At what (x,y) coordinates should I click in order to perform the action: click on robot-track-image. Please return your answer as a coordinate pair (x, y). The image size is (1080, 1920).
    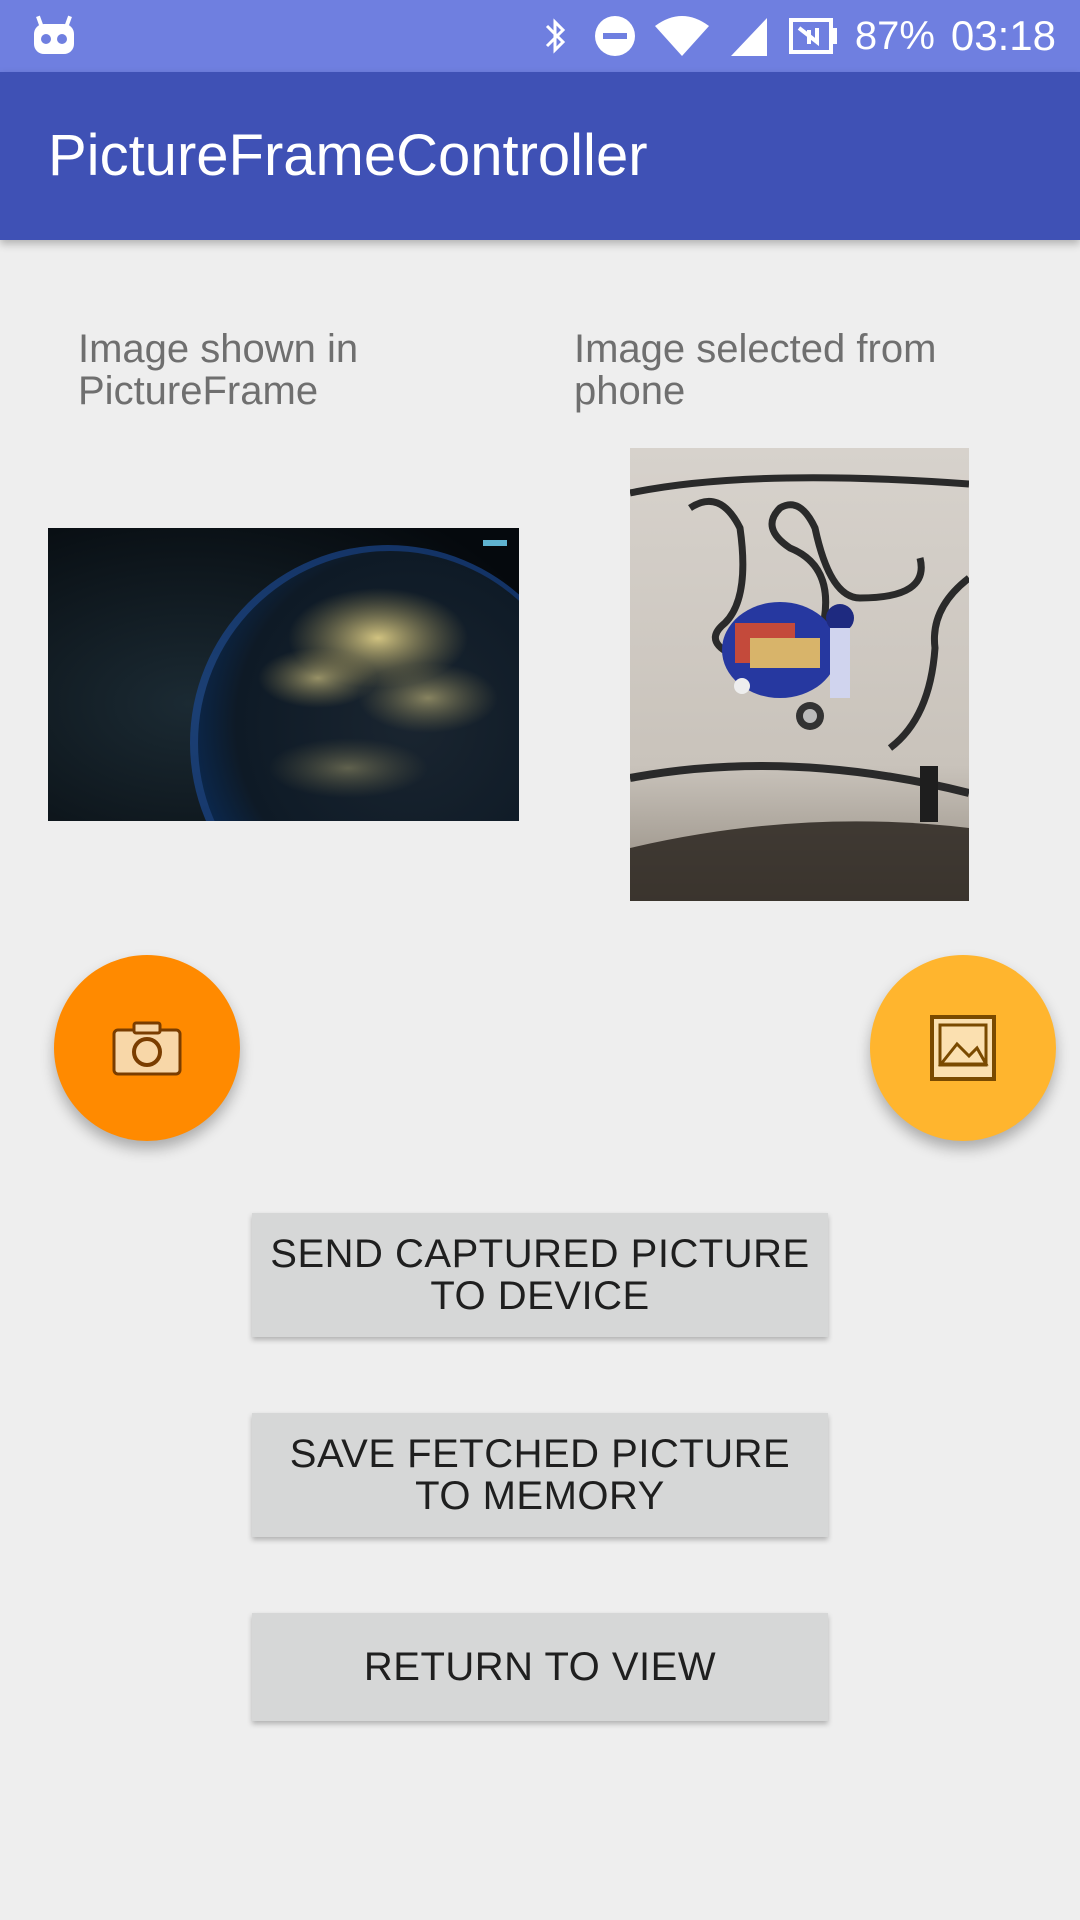
    Looking at the image, I should click on (799, 674).